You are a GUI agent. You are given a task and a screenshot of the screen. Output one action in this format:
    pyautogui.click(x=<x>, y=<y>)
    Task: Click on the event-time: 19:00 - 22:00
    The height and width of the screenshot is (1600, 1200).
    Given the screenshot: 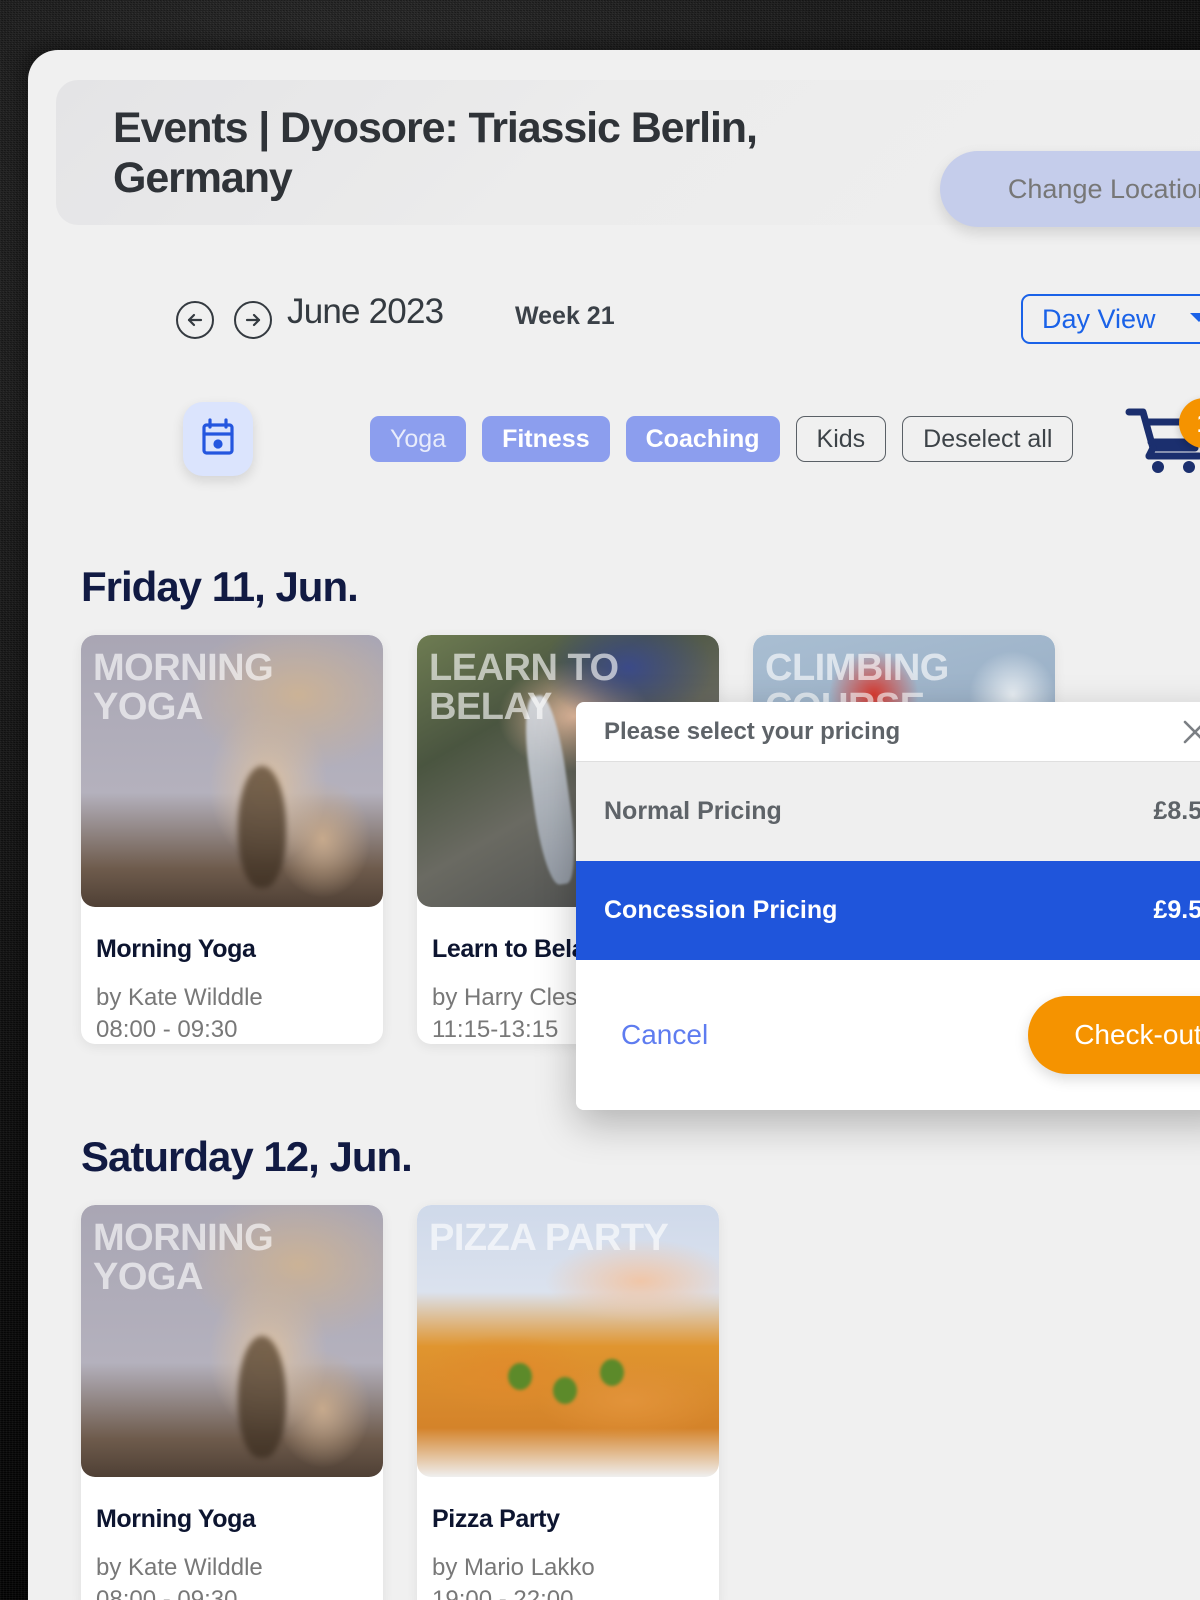 What is the action you would take?
    pyautogui.click(x=503, y=1593)
    